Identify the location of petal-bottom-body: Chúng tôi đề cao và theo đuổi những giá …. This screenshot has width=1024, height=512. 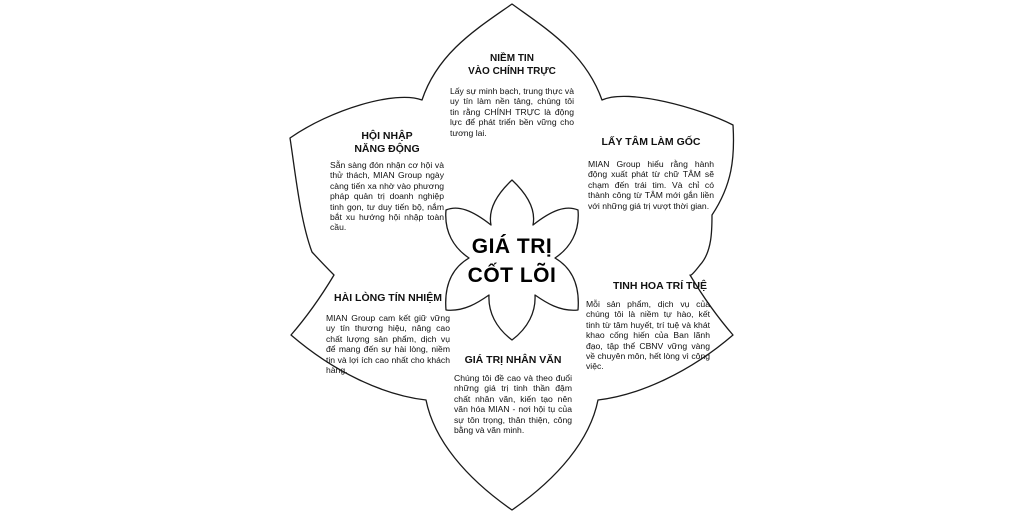
(513, 404).